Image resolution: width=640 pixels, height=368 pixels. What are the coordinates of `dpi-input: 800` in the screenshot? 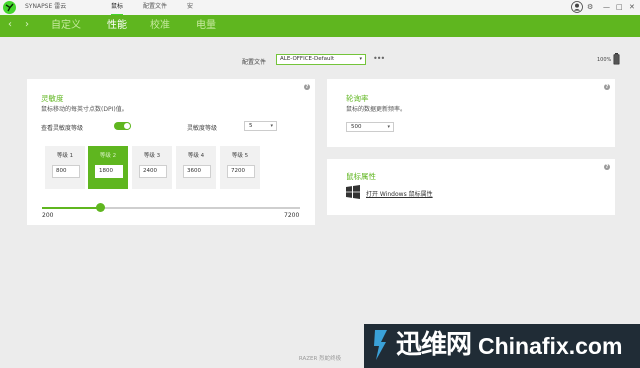 It's located at (66, 171).